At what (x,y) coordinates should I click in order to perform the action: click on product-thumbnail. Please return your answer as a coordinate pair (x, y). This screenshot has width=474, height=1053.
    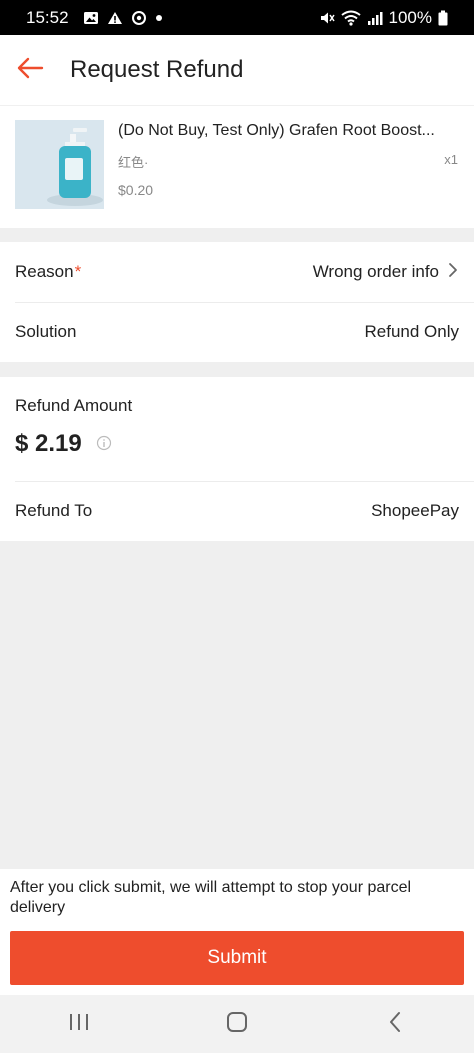
    Looking at the image, I should click on (59, 164).